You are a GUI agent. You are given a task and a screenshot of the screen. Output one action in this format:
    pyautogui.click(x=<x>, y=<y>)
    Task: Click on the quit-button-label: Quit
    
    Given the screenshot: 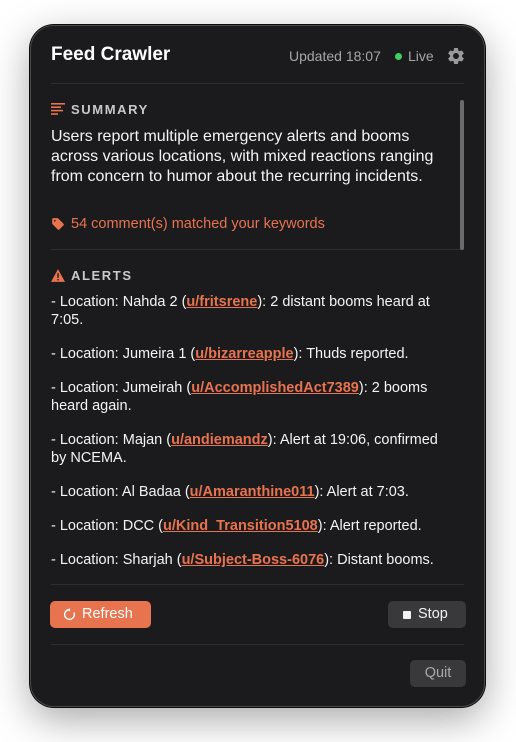 What is the action you would take?
    pyautogui.click(x=438, y=673)
    